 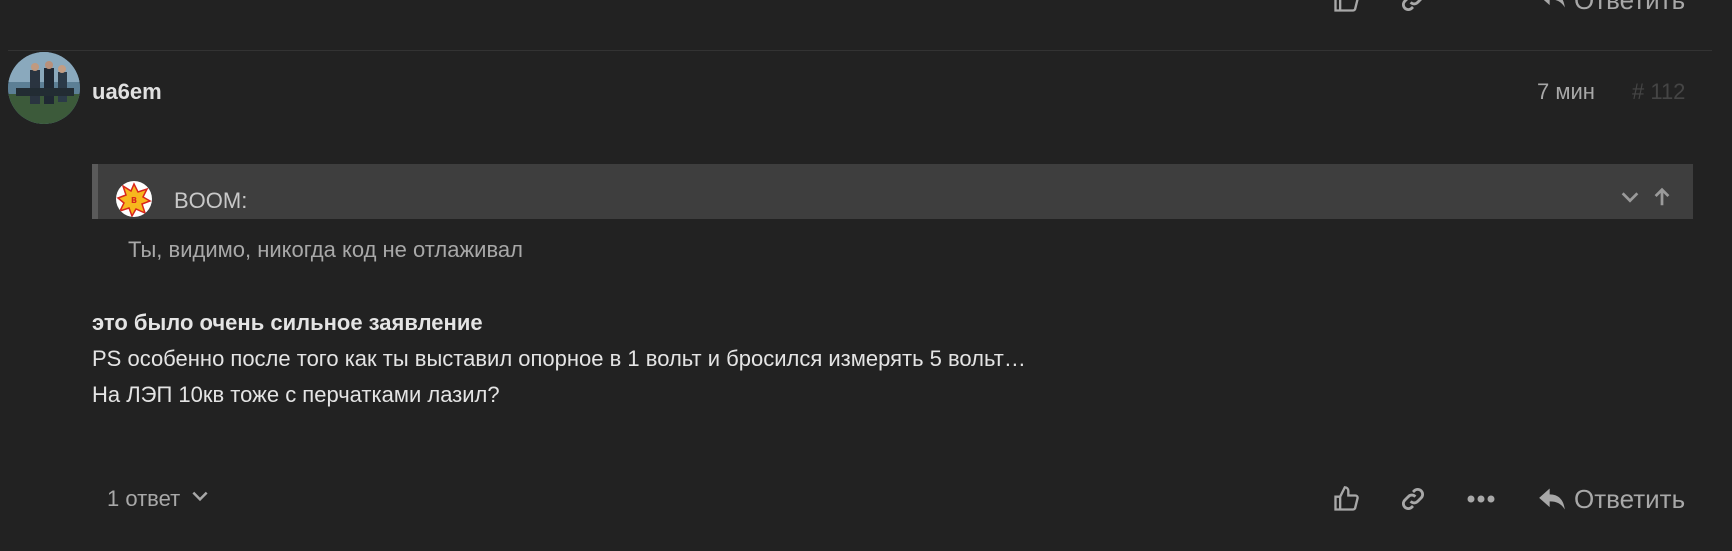 What do you see at coordinates (1662, 197) in the screenshot?
I see `arrow-up-icon` at bounding box center [1662, 197].